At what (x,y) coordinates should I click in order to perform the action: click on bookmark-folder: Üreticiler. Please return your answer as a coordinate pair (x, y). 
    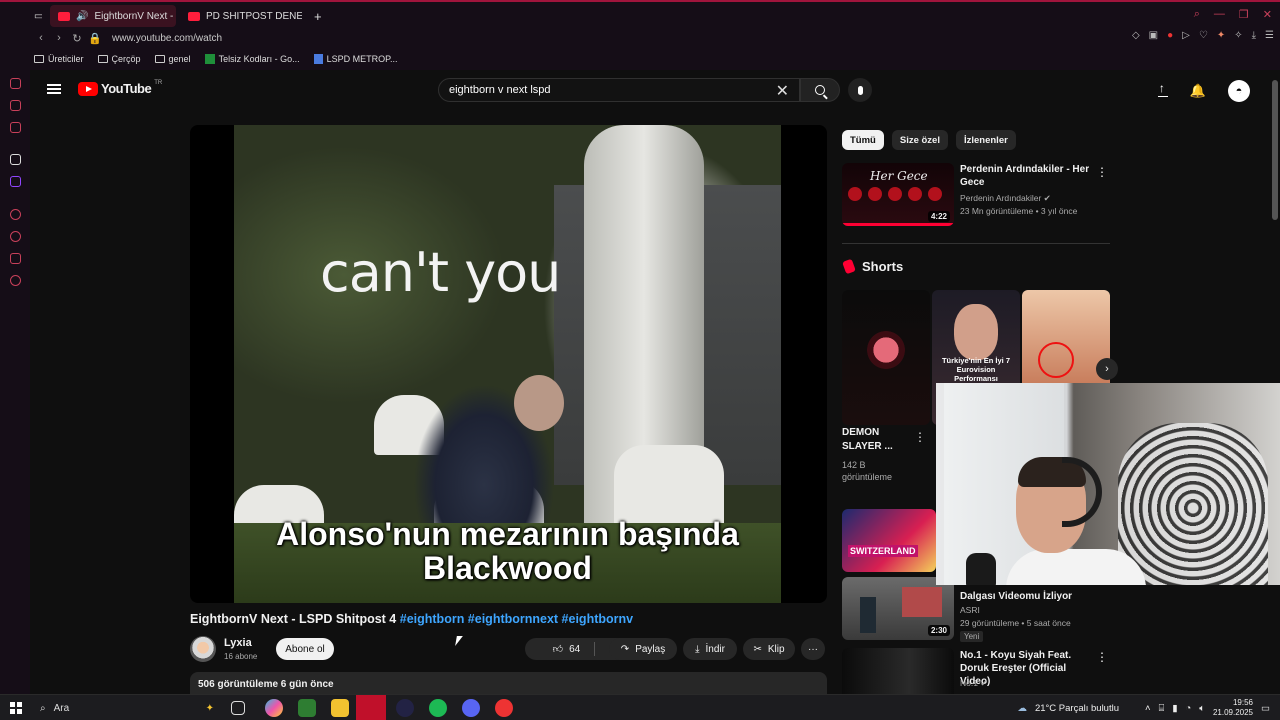
    Looking at the image, I should click on (59, 59).